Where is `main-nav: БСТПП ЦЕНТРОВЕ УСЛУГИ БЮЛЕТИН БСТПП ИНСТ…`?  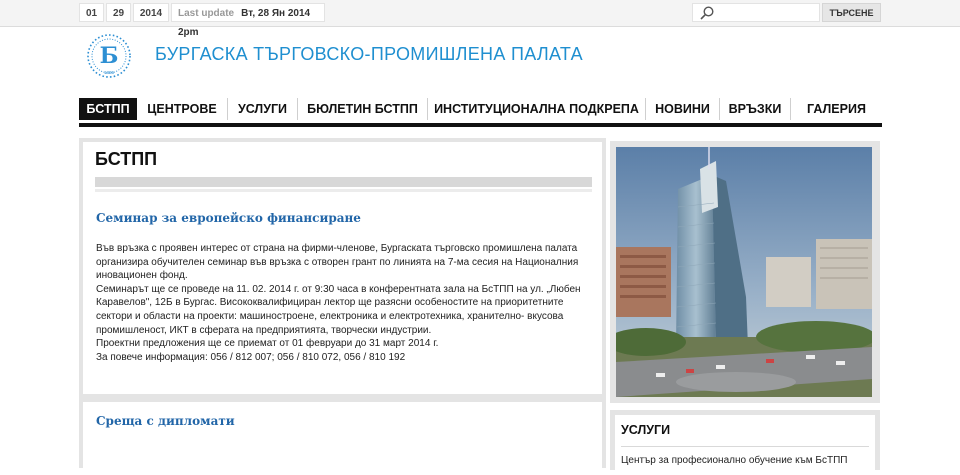
main-nav: БСТПП ЦЕНТРОВЕ УСЛУГИ БЮЛЕТИН БСТПП ИНСТ… is located at coordinates (480, 111).